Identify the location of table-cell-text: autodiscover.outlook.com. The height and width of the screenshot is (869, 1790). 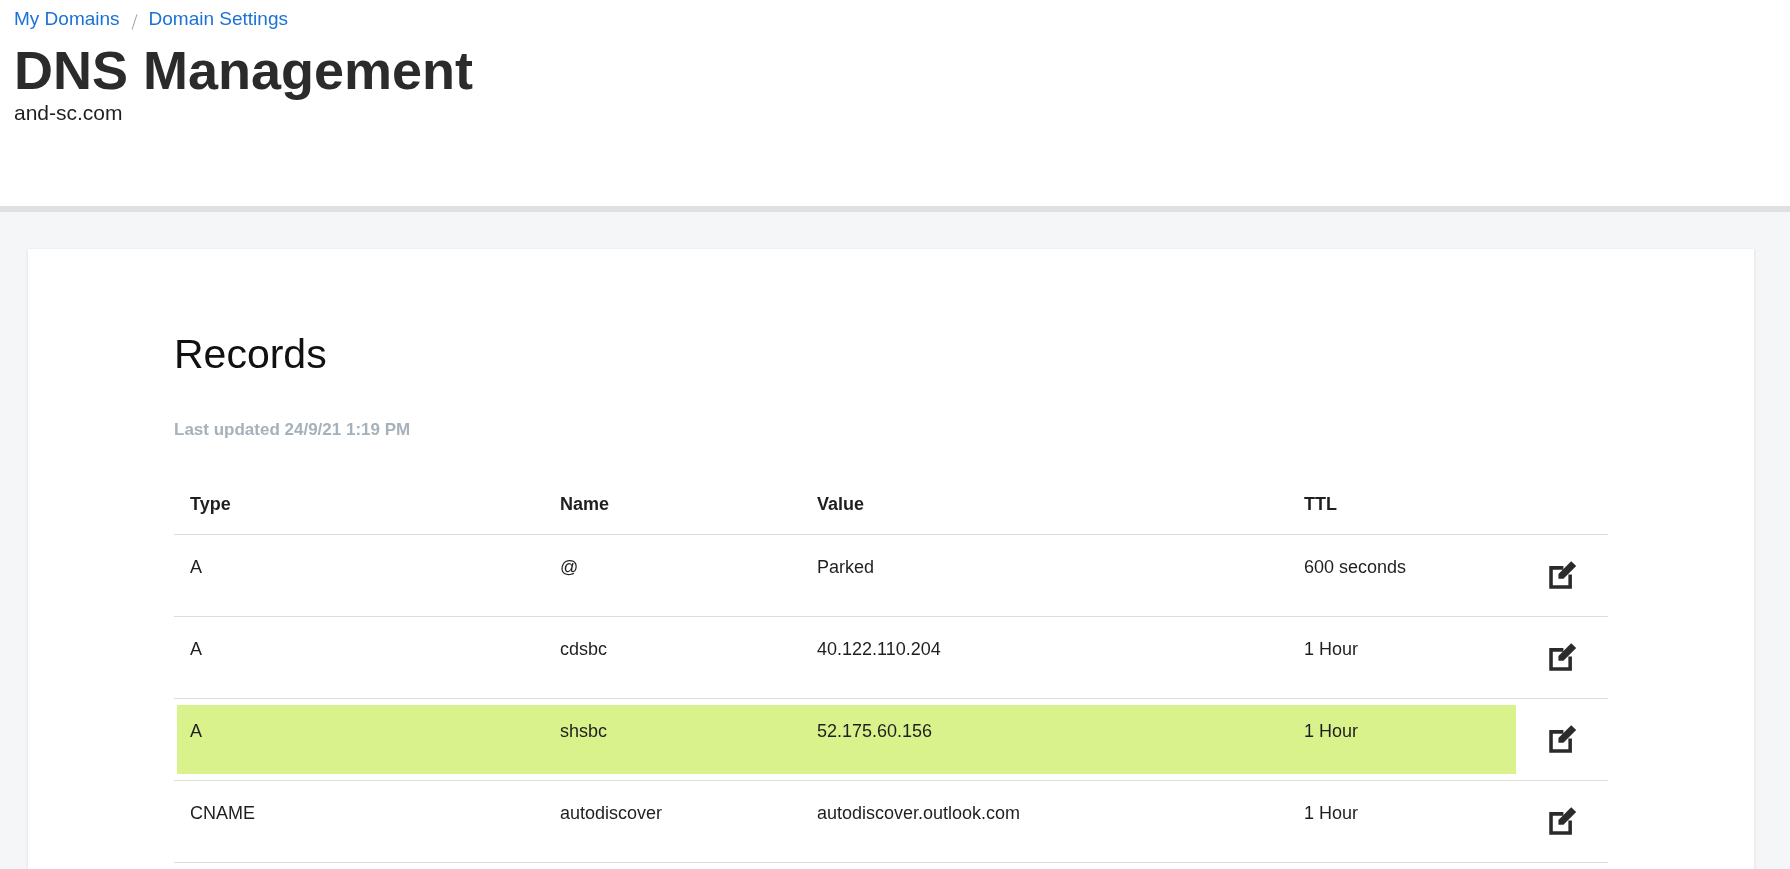
(919, 814).